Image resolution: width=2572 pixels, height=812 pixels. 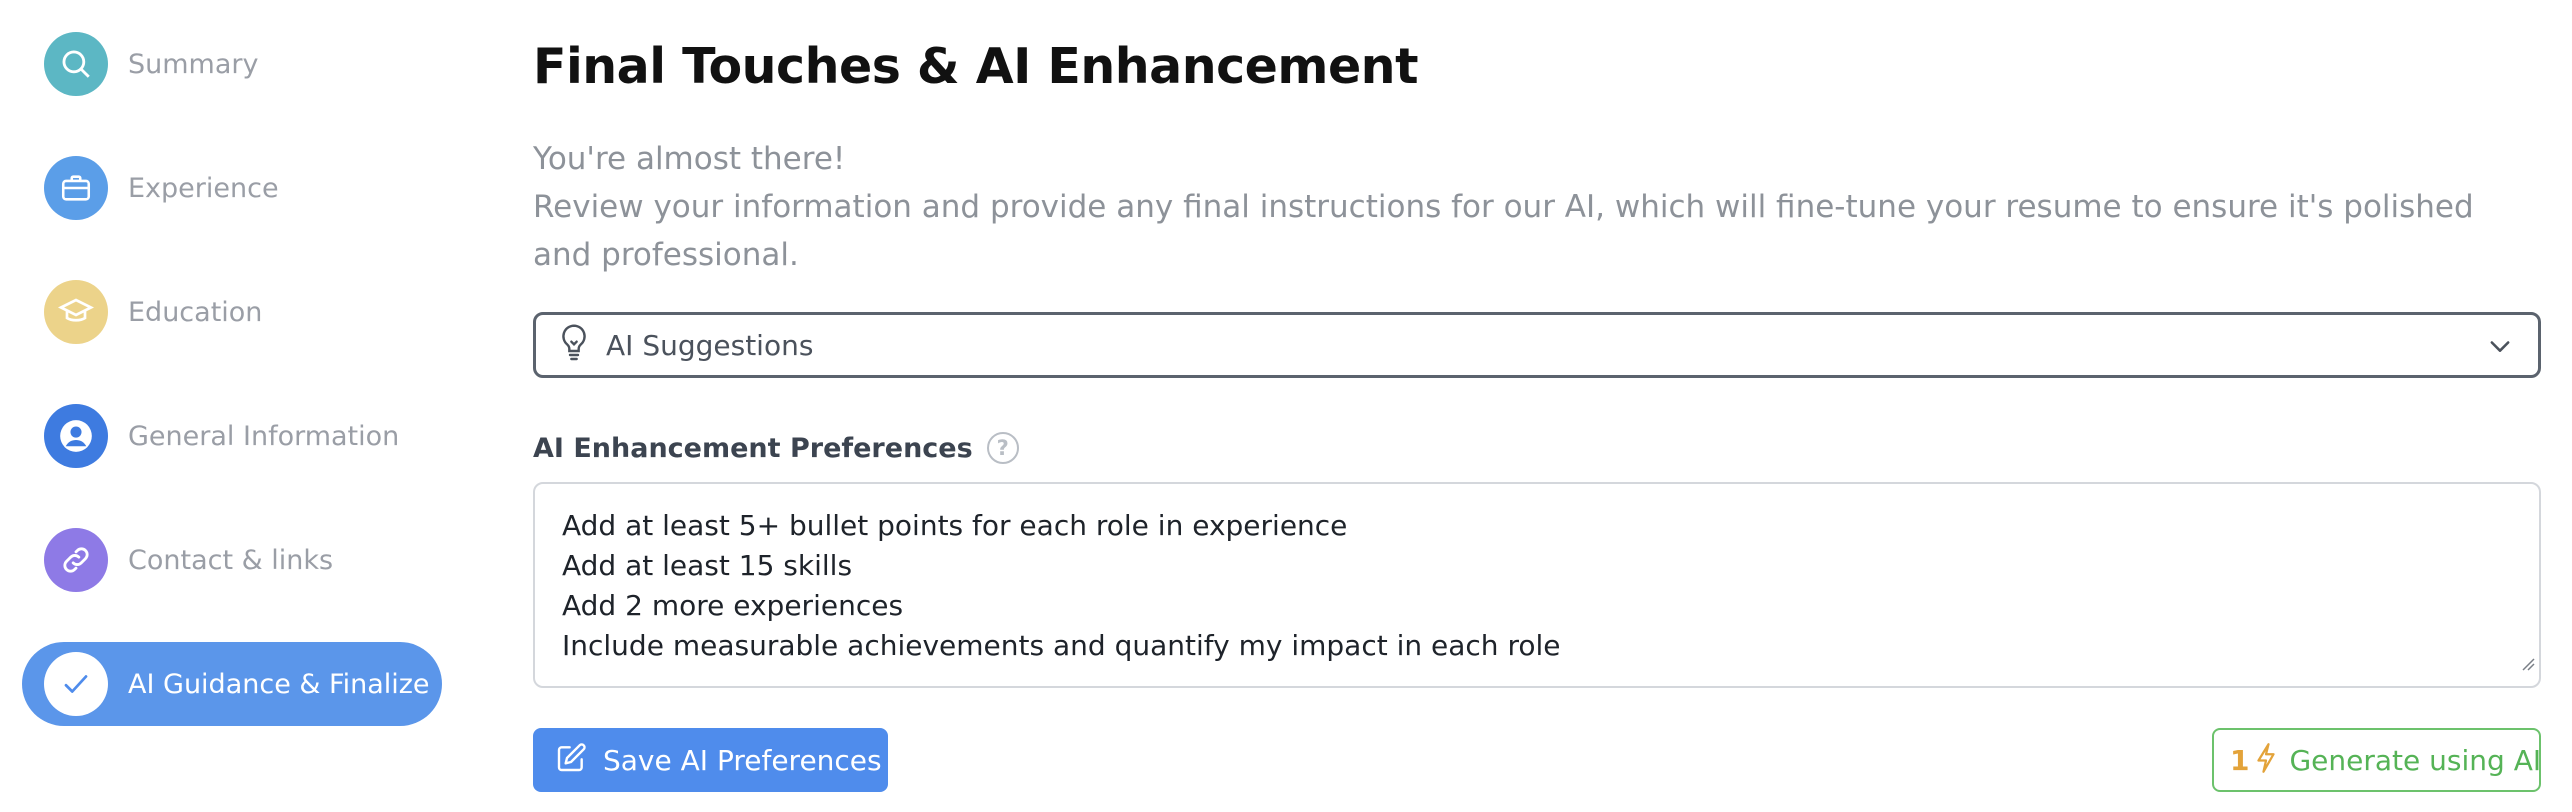 I want to click on generate-button-label: Generate using AI, so click(x=2415, y=760).